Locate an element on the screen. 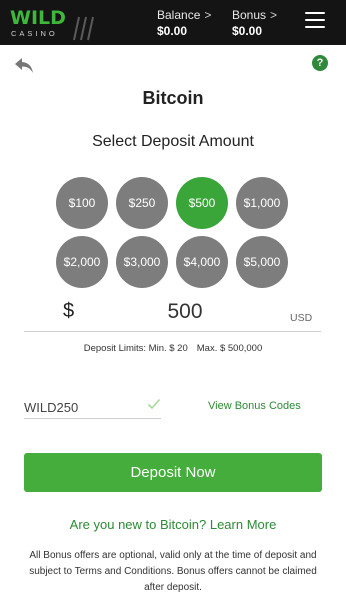 This screenshot has width=346, height=600. amount-option: $500 is located at coordinates (202, 203).